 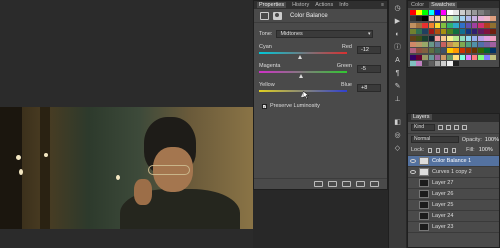 What do you see at coordinates (440, 127) in the screenshot?
I see `pixel-filter-icon` at bounding box center [440, 127].